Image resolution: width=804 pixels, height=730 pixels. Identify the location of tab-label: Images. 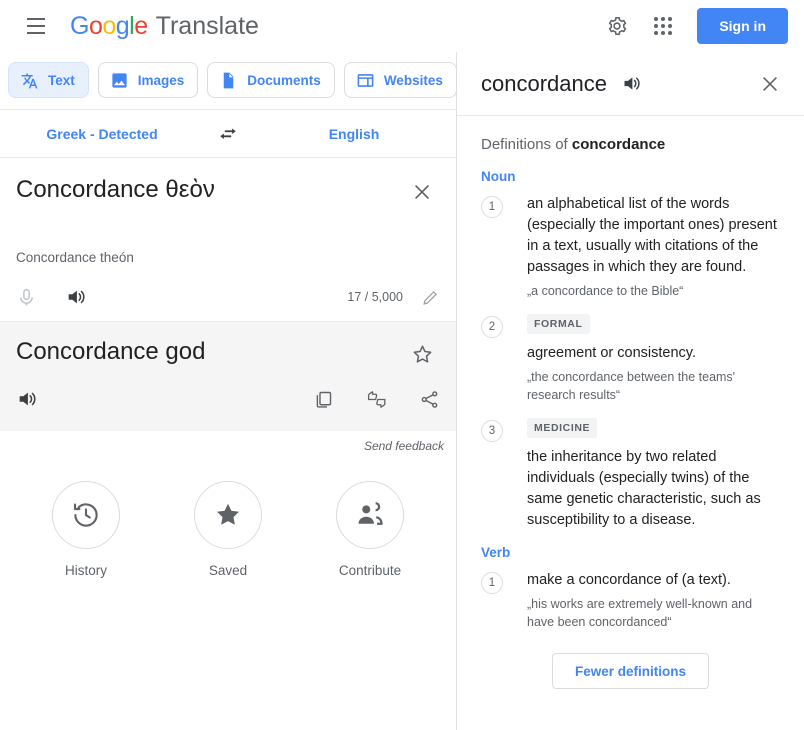
(161, 80).